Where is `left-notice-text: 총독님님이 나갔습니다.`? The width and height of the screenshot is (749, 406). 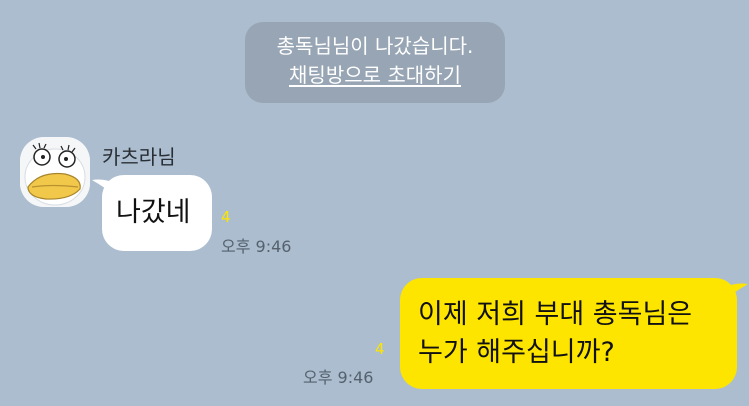
left-notice-text: 총독님님이 나갔습니다. is located at coordinates (375, 46).